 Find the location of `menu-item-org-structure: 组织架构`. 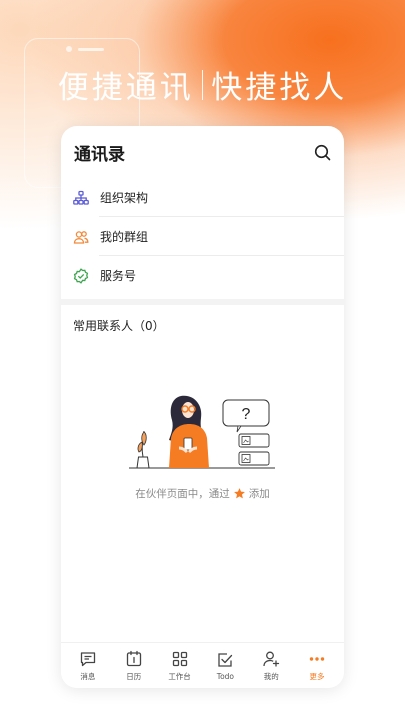

menu-item-org-structure: 组织架构 is located at coordinates (202, 197).